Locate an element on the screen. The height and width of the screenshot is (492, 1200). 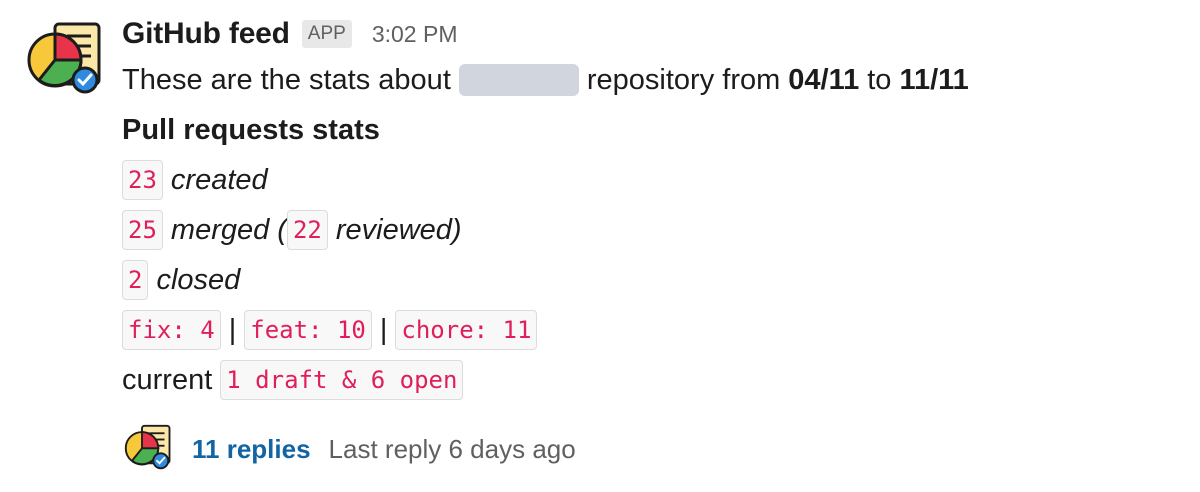
section-title-line: Pull requests stats is located at coordinates (652, 130).